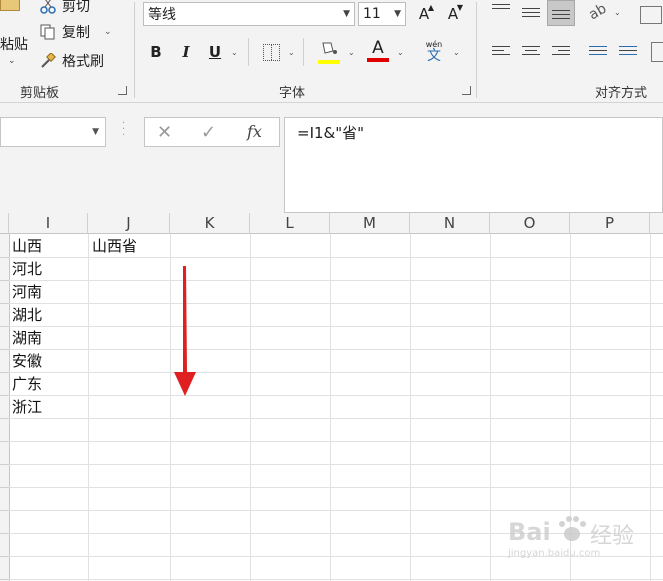 The height and width of the screenshot is (581, 663). What do you see at coordinates (156, 52) in the screenshot?
I see `bold-button: B` at bounding box center [156, 52].